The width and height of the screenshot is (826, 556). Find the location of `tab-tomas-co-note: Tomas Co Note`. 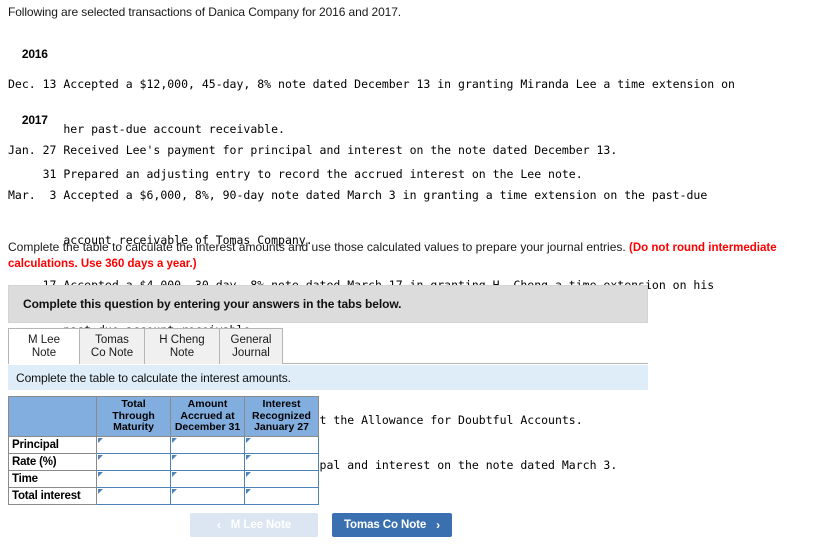

tab-tomas-co-note: Tomas Co Note is located at coordinates (112, 346).